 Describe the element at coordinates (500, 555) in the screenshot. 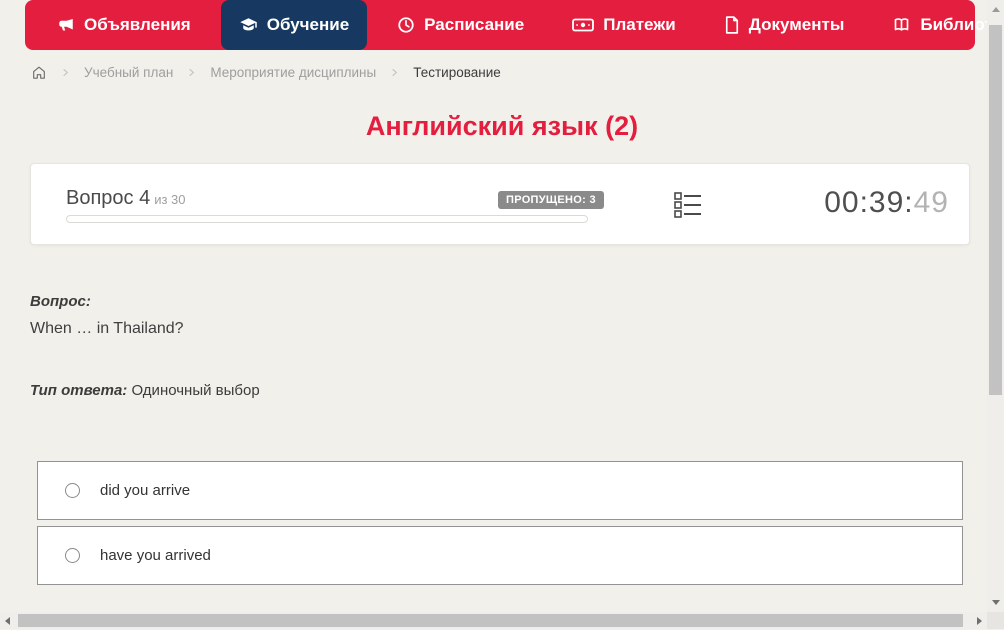

I see `answer-option: have you arrived` at that location.